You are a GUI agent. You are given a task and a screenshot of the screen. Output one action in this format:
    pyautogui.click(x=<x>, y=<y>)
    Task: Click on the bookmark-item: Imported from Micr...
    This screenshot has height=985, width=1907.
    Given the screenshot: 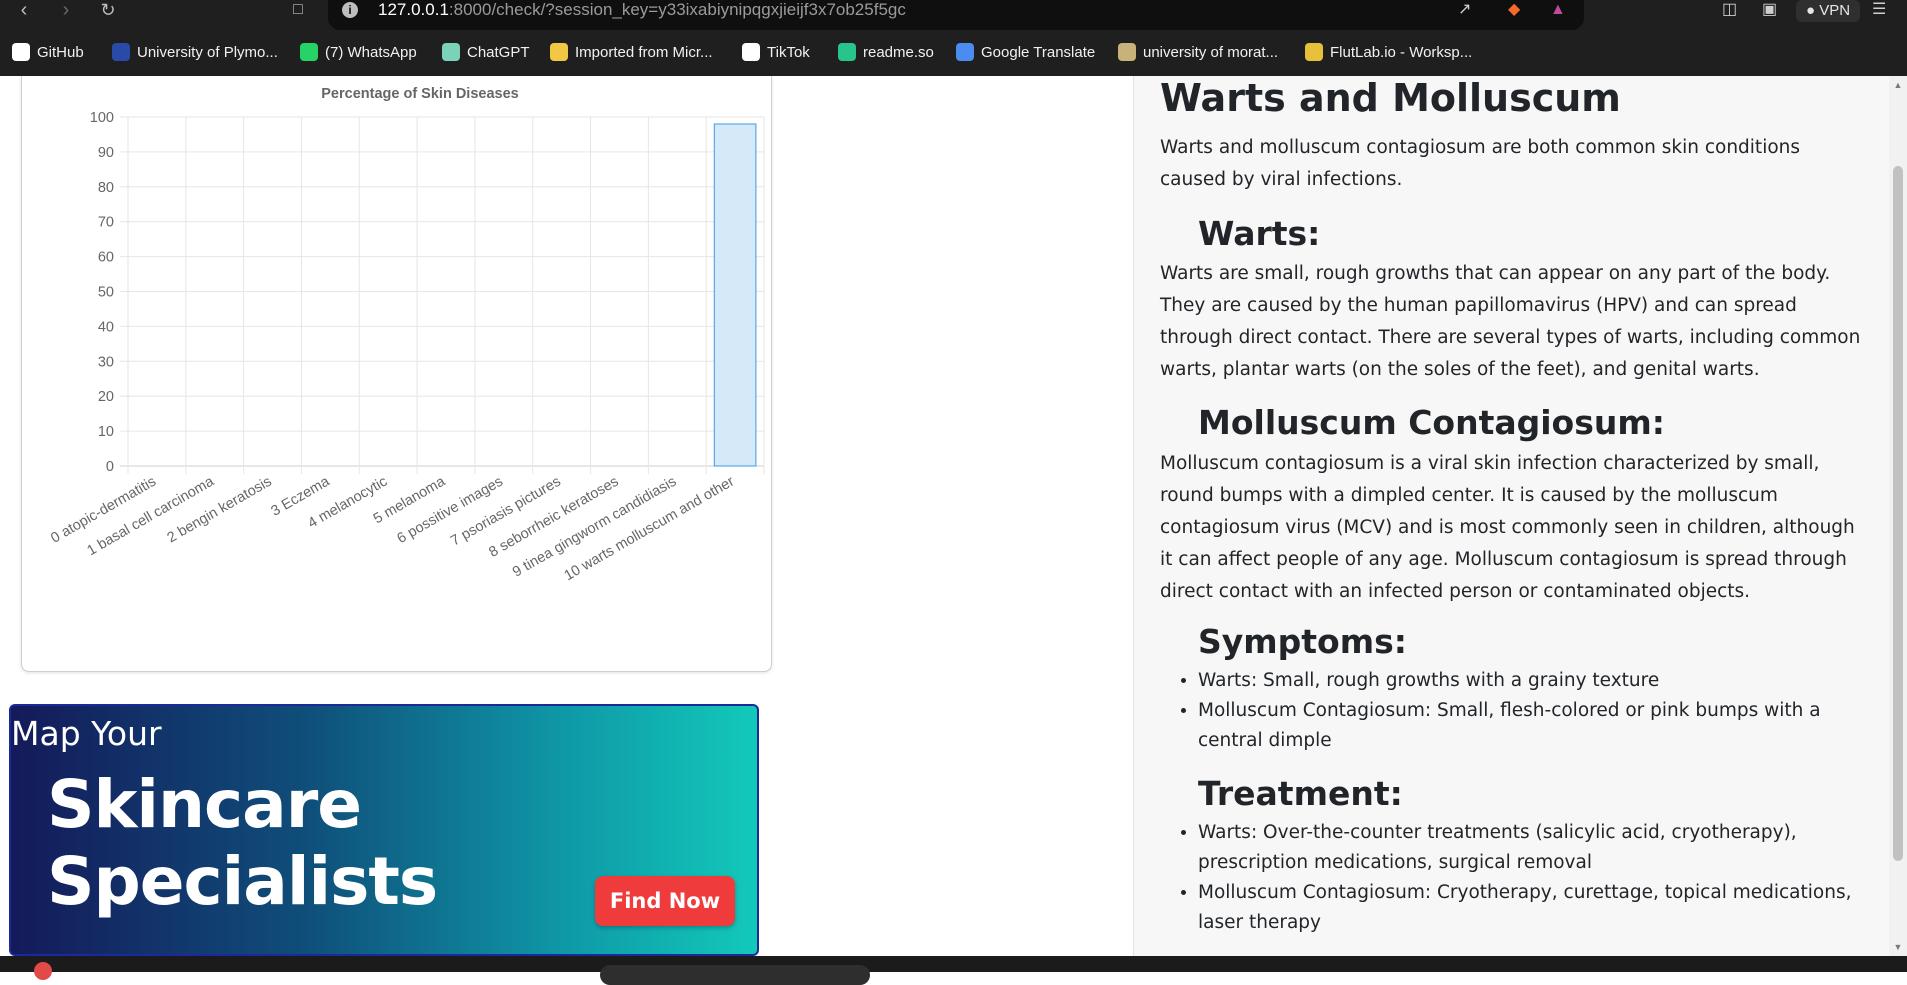 What is the action you would take?
    pyautogui.click(x=631, y=53)
    